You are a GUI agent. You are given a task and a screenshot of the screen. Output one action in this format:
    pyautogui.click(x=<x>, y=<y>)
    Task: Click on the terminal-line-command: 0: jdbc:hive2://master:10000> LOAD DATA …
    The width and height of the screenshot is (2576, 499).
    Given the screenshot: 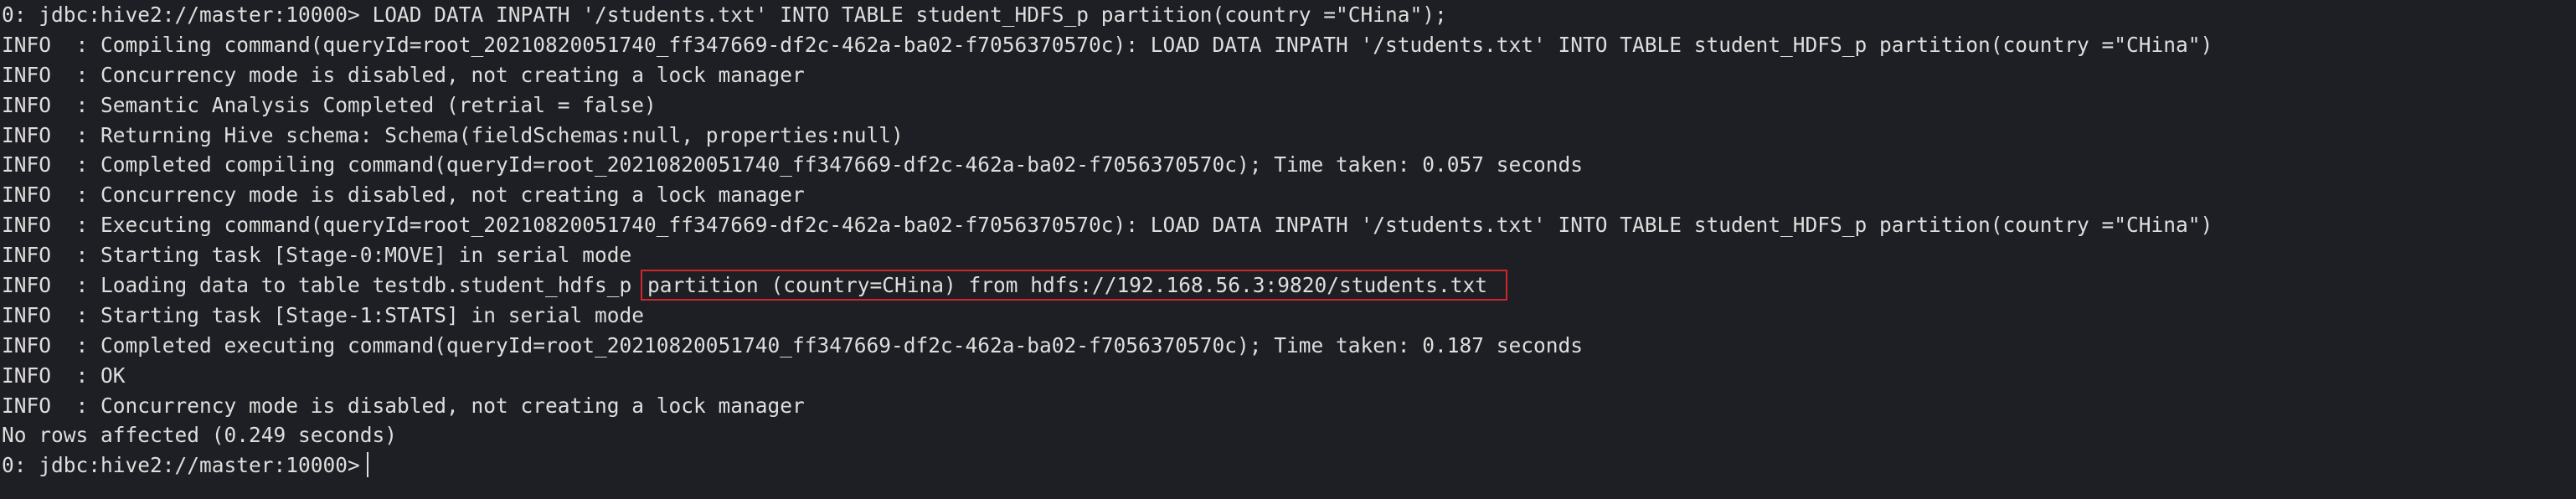 What is the action you would take?
    pyautogui.click(x=724, y=15)
    